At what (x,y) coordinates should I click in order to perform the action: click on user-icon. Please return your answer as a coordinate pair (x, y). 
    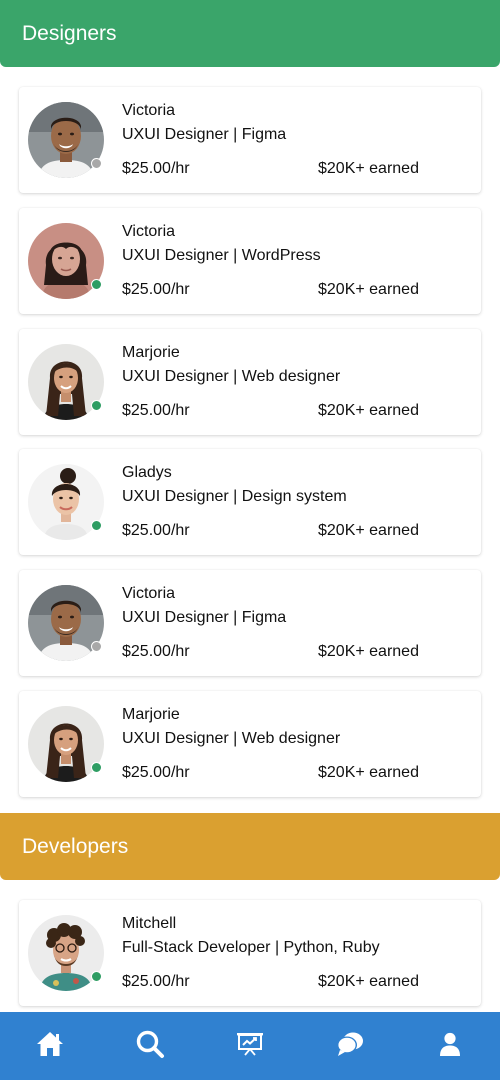
    Looking at the image, I should click on (450, 1046).